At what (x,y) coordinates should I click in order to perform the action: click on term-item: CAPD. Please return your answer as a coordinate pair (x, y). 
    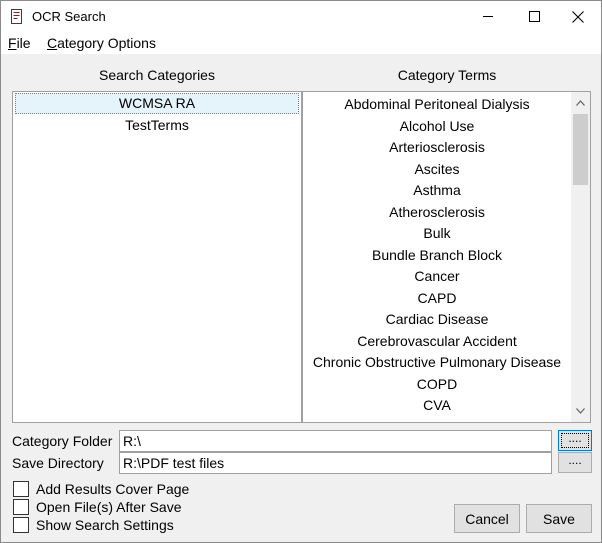
    Looking at the image, I should click on (437, 298).